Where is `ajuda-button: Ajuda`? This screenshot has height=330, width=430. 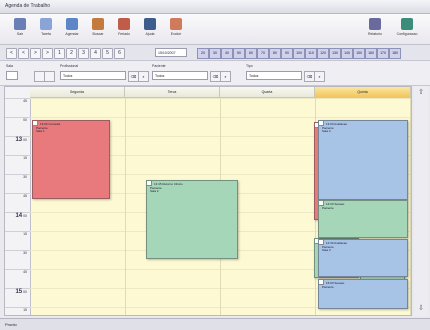 ajuda-button: Ajuda is located at coordinates (150, 30).